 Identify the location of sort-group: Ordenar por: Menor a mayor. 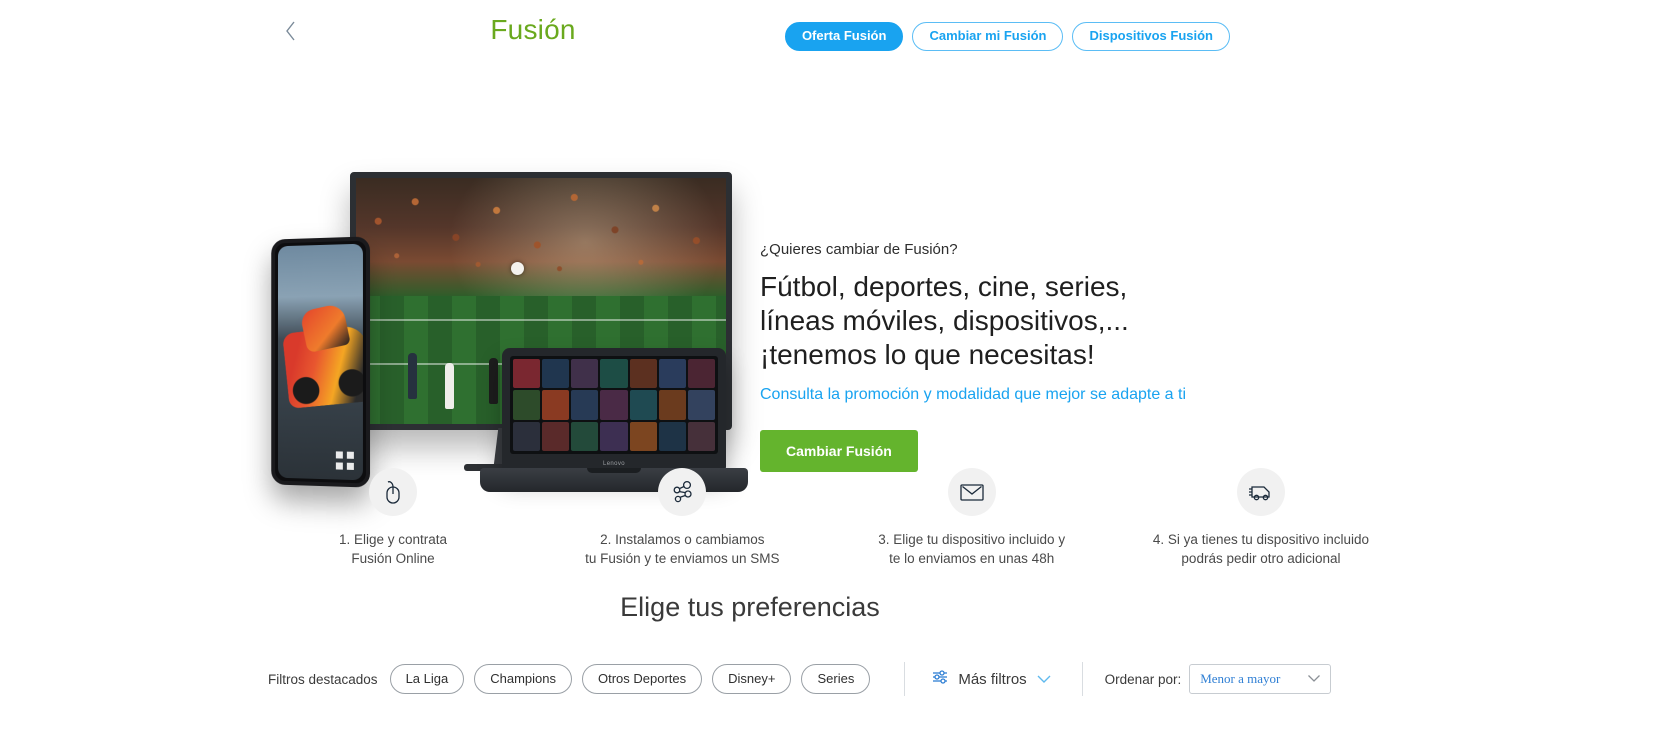
(1218, 679).